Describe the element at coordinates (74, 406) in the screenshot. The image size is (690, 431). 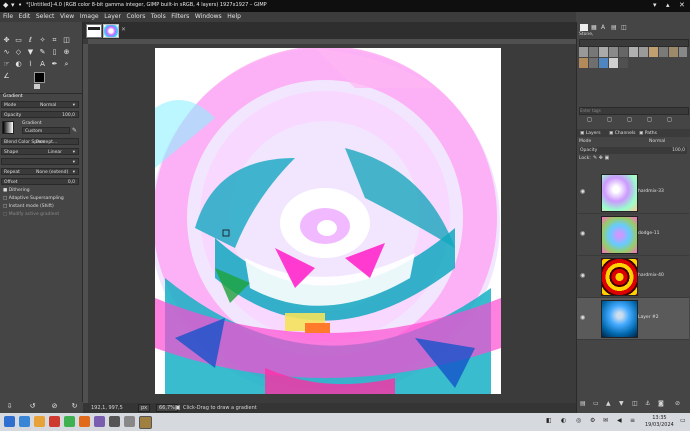
I see `reset-options-icon: ↻` at that location.